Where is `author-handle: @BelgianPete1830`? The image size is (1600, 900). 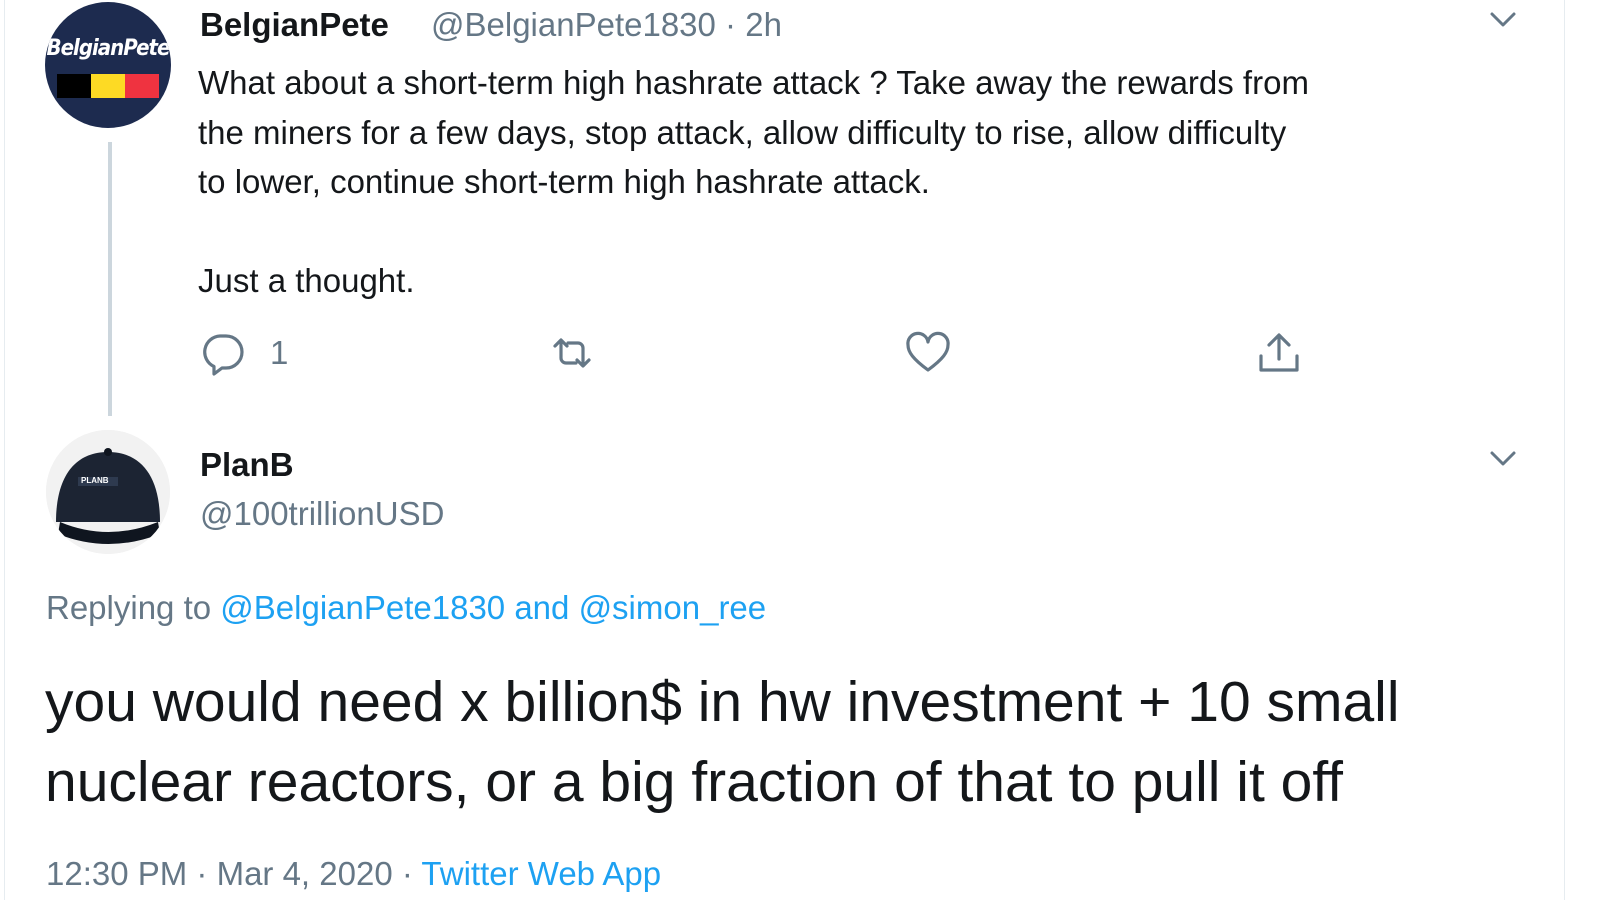
author-handle: @BelgianPete1830 is located at coordinates (573, 24).